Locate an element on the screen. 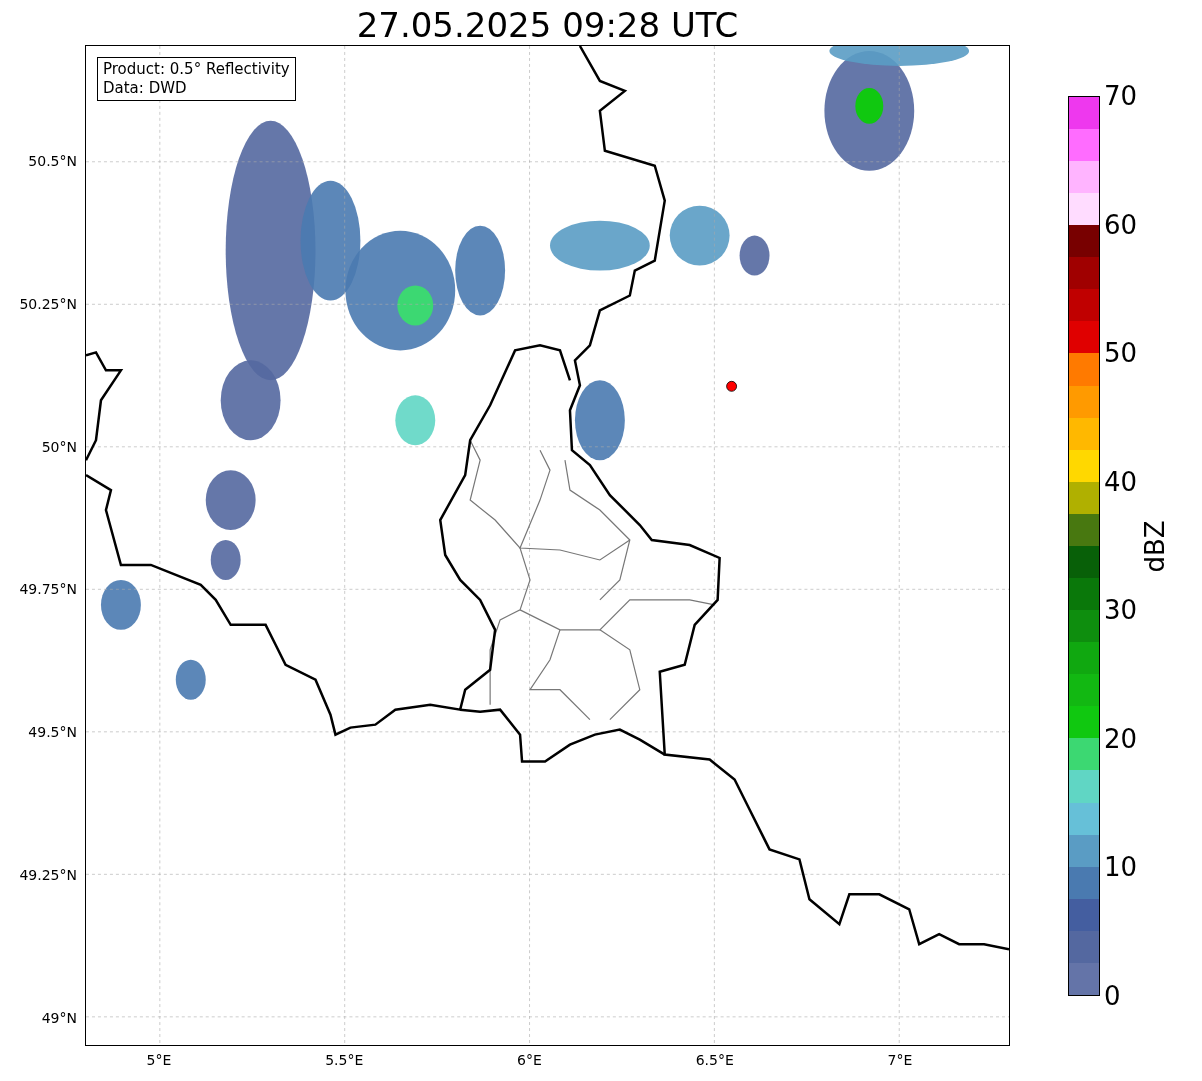  latitude-label: 50.5°N is located at coordinates (52, 161).